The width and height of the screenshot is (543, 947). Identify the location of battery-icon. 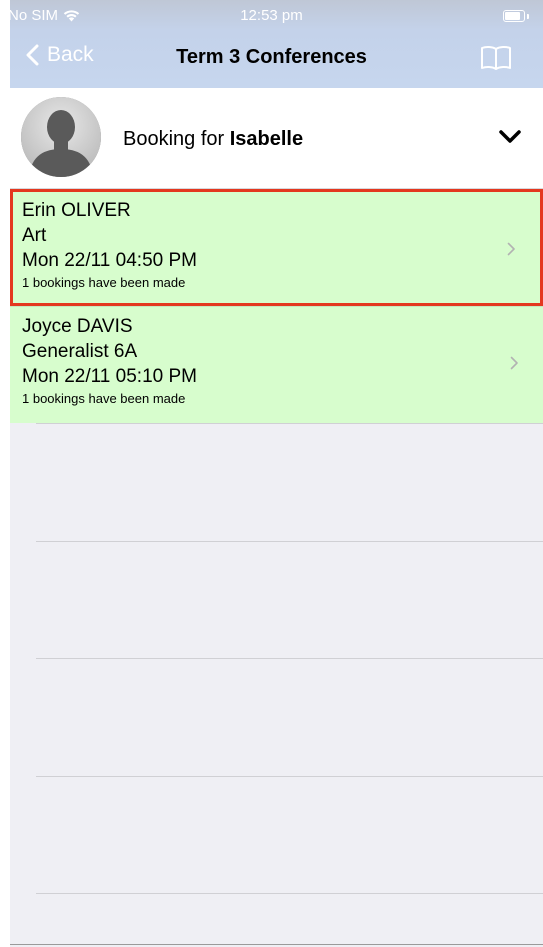
(514, 16).